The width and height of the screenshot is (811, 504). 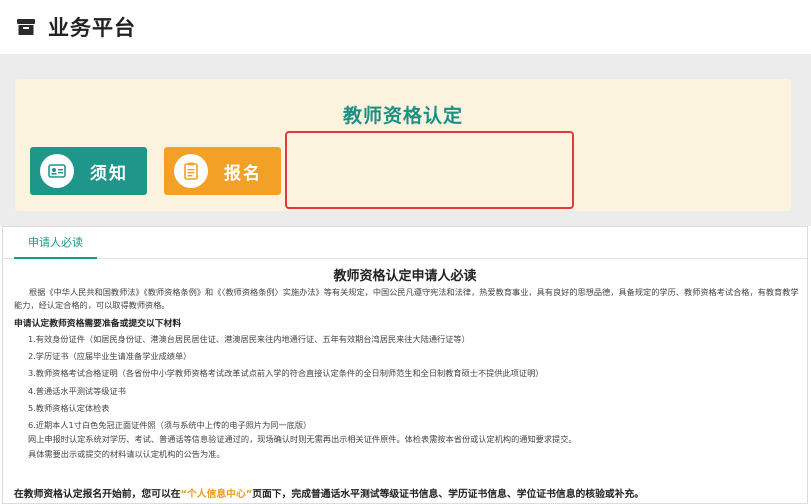 What do you see at coordinates (126, 454) in the screenshot?
I see `announcement-note: 具体需要出示或提交的材料请以认定机构的公告为准。` at bounding box center [126, 454].